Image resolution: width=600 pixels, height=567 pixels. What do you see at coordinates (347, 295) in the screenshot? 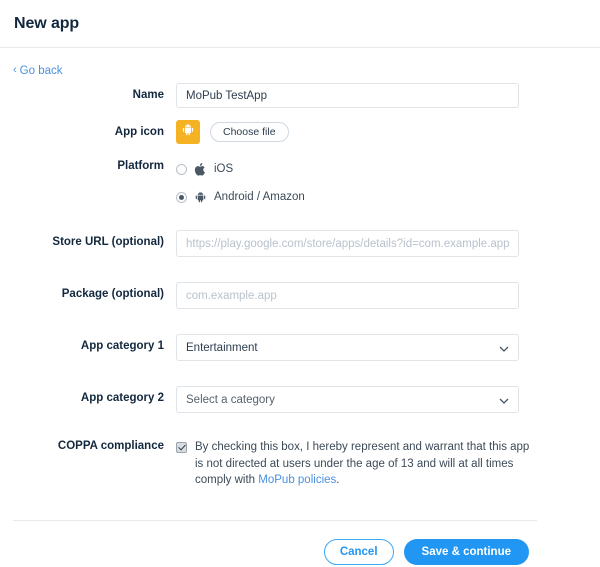
I see `package-input` at bounding box center [347, 295].